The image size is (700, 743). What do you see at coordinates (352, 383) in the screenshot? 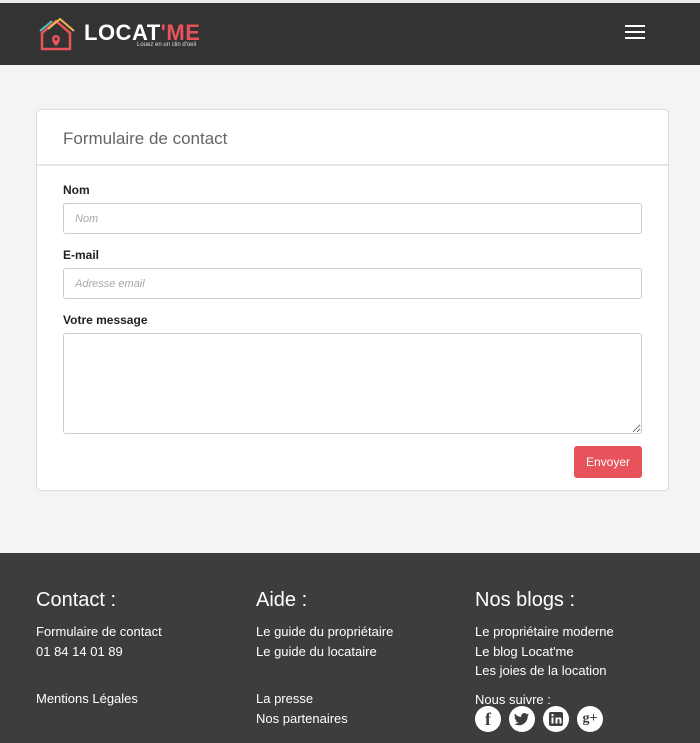
I see `message-textarea` at bounding box center [352, 383].